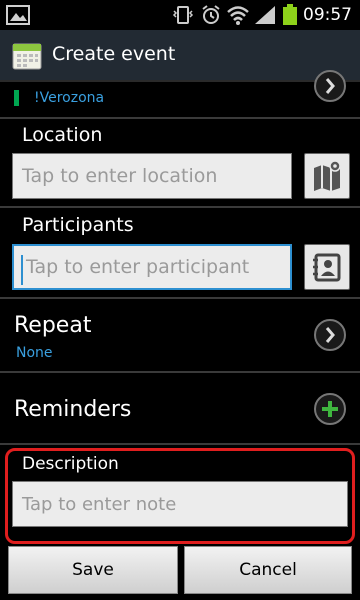  I want to click on description-input: Tap to enter note, so click(180, 504).